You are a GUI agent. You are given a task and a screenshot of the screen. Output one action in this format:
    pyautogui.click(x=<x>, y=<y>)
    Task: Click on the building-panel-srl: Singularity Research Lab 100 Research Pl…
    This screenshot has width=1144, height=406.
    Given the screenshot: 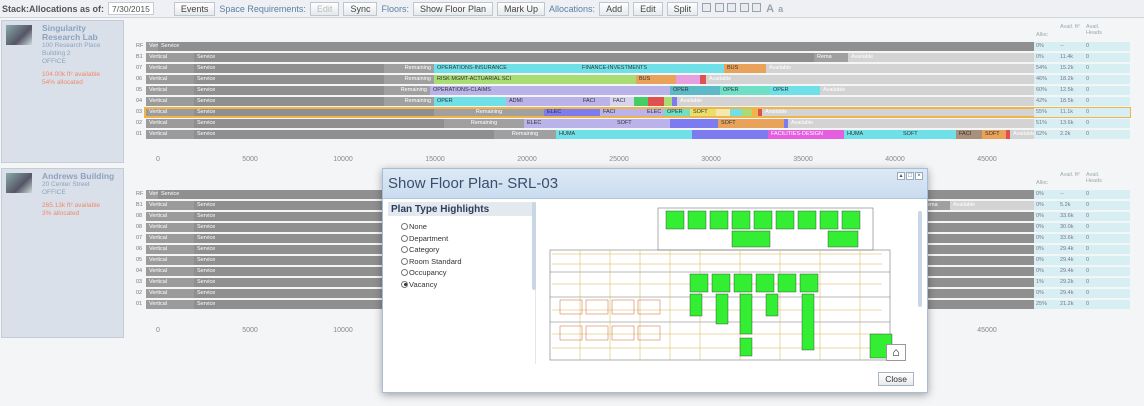 What is the action you would take?
    pyautogui.click(x=62, y=91)
    